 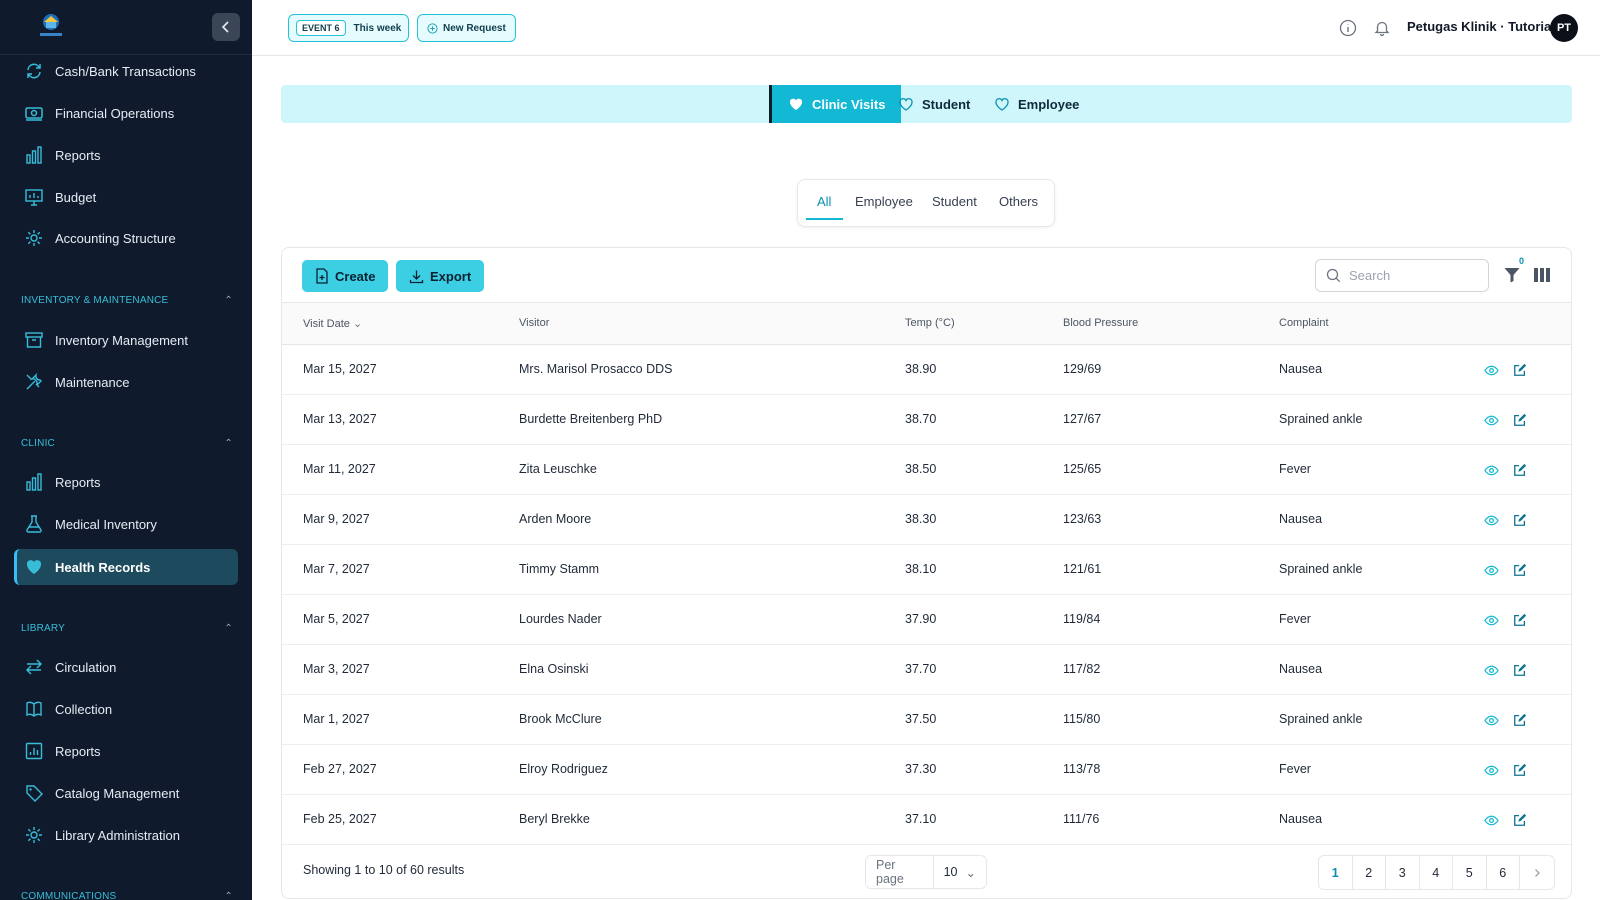 I want to click on visit-date-cell: Mar 3, 2027, so click(x=336, y=669).